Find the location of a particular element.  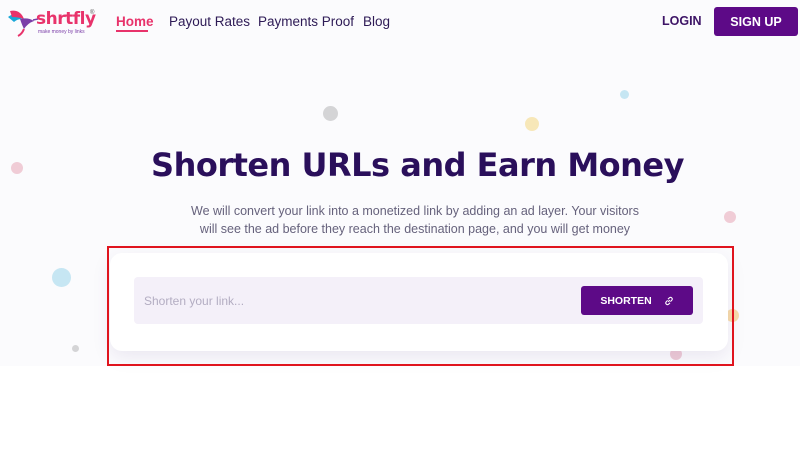

hero-title: Shorten URLs and Earn Money is located at coordinates (417, 165).